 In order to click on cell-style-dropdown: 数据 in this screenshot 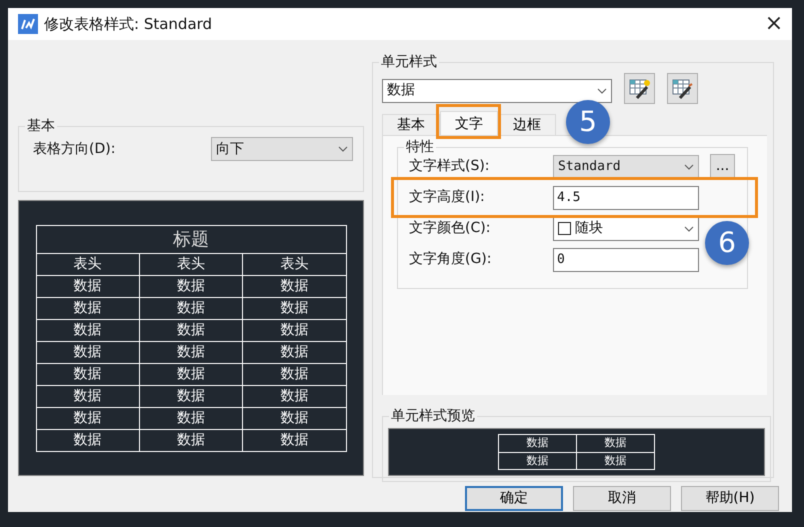, I will do `click(497, 90)`.